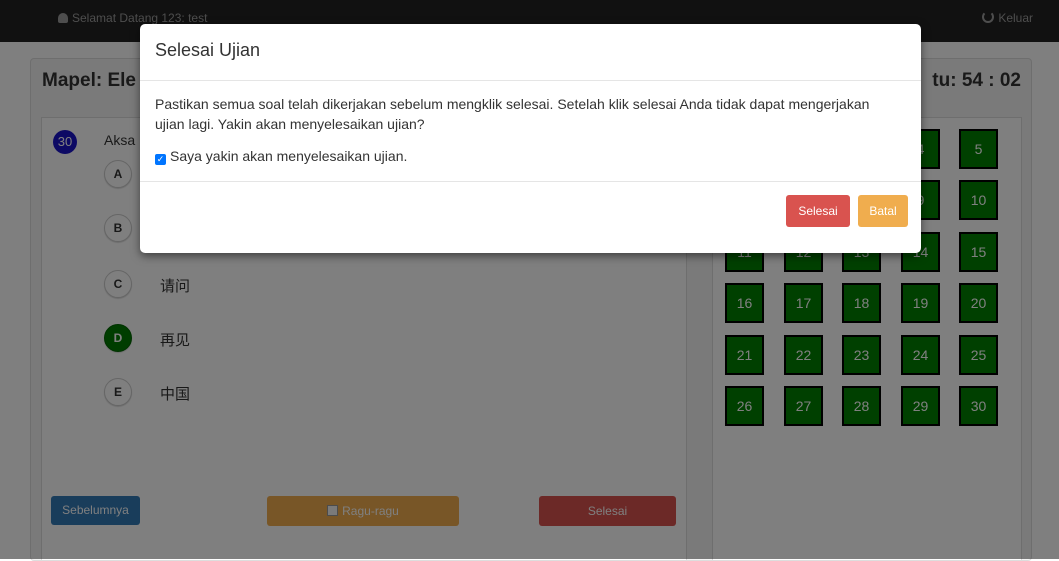 This screenshot has height=561, width=1059. What do you see at coordinates (160, 159) in the screenshot?
I see `checkbox-checked-icon: ✓` at bounding box center [160, 159].